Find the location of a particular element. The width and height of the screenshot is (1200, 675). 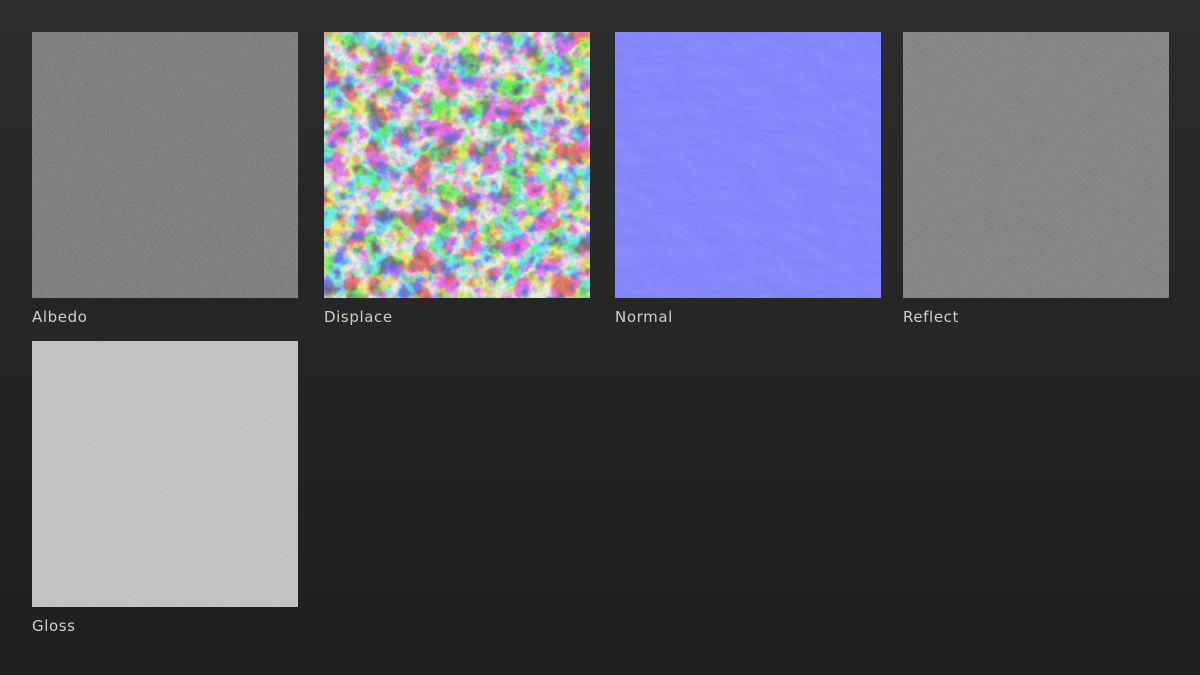

texture-tile-displace: Displace is located at coordinates (457, 179).